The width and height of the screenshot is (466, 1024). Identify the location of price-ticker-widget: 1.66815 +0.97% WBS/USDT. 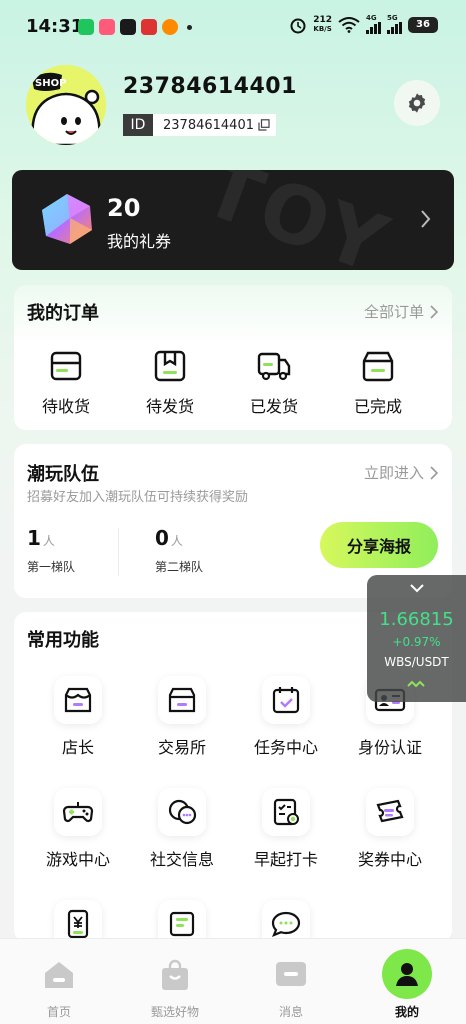
(416, 638).